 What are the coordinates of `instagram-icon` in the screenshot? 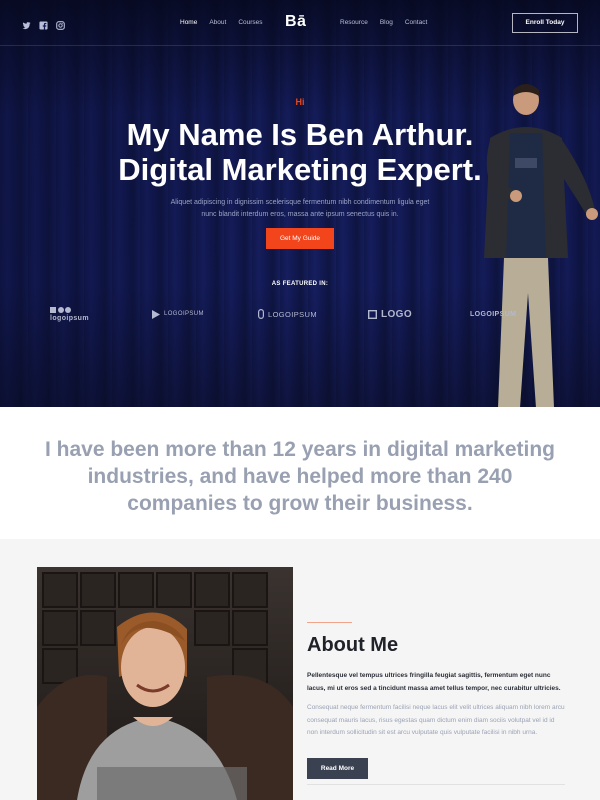 It's located at (60, 23).